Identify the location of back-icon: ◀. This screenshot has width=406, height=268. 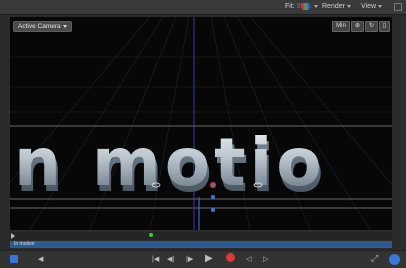
(40, 259).